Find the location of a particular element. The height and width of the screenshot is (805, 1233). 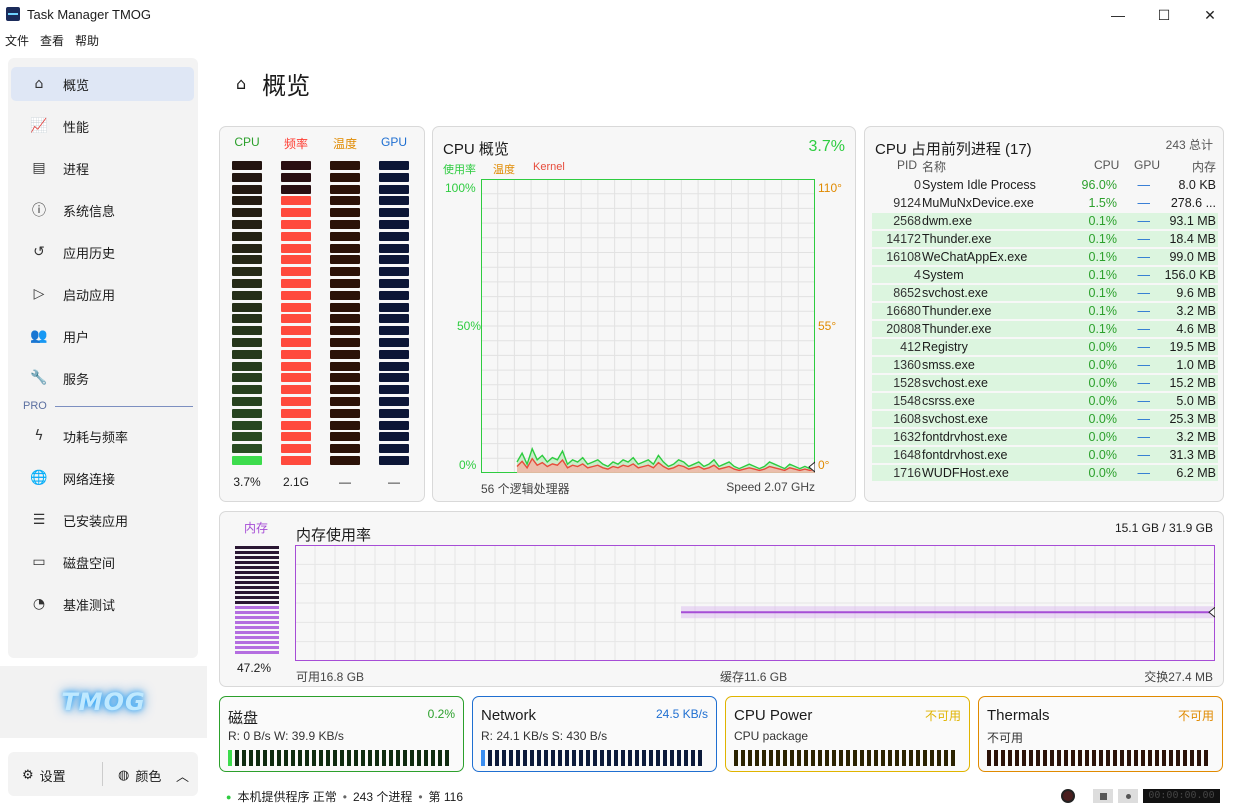

bar-value-1: 2.1G is located at coordinates (295, 482).